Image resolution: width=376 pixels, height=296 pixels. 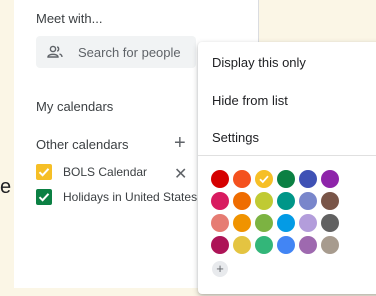 I want to click on menu-item-hide-from-list: Hide from list, so click(x=250, y=100).